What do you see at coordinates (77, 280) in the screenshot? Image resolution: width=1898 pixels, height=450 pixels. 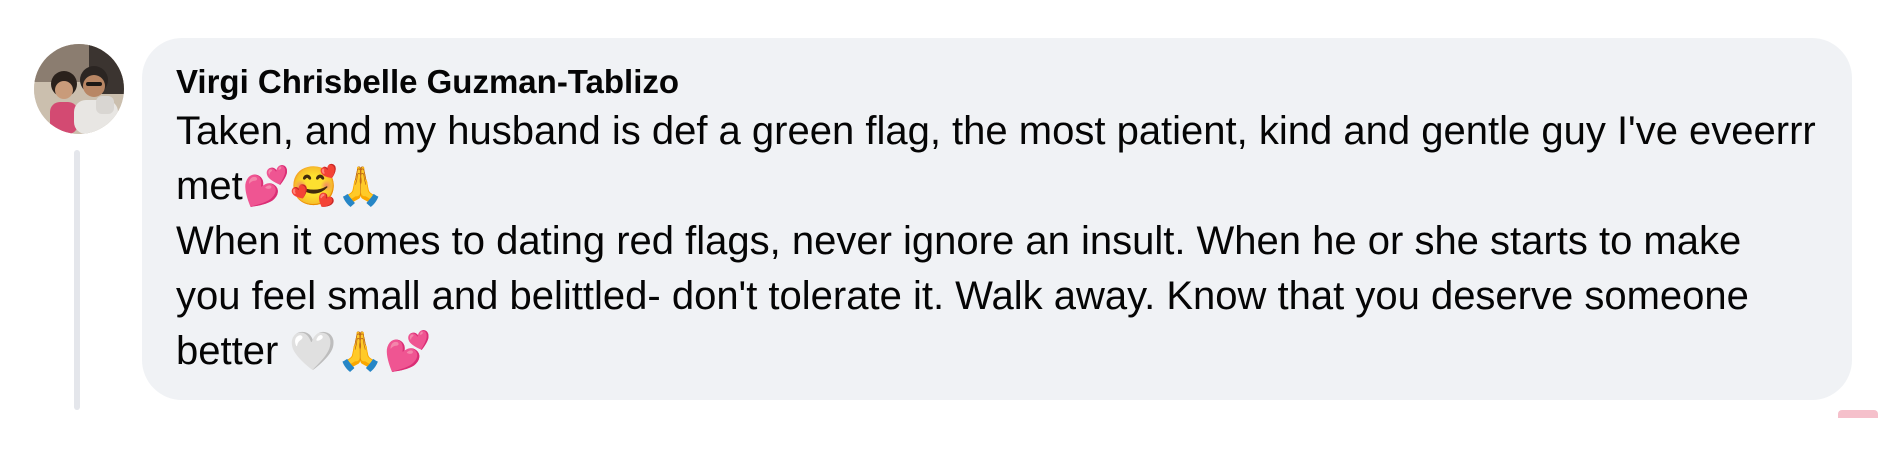 I see `thread-line` at bounding box center [77, 280].